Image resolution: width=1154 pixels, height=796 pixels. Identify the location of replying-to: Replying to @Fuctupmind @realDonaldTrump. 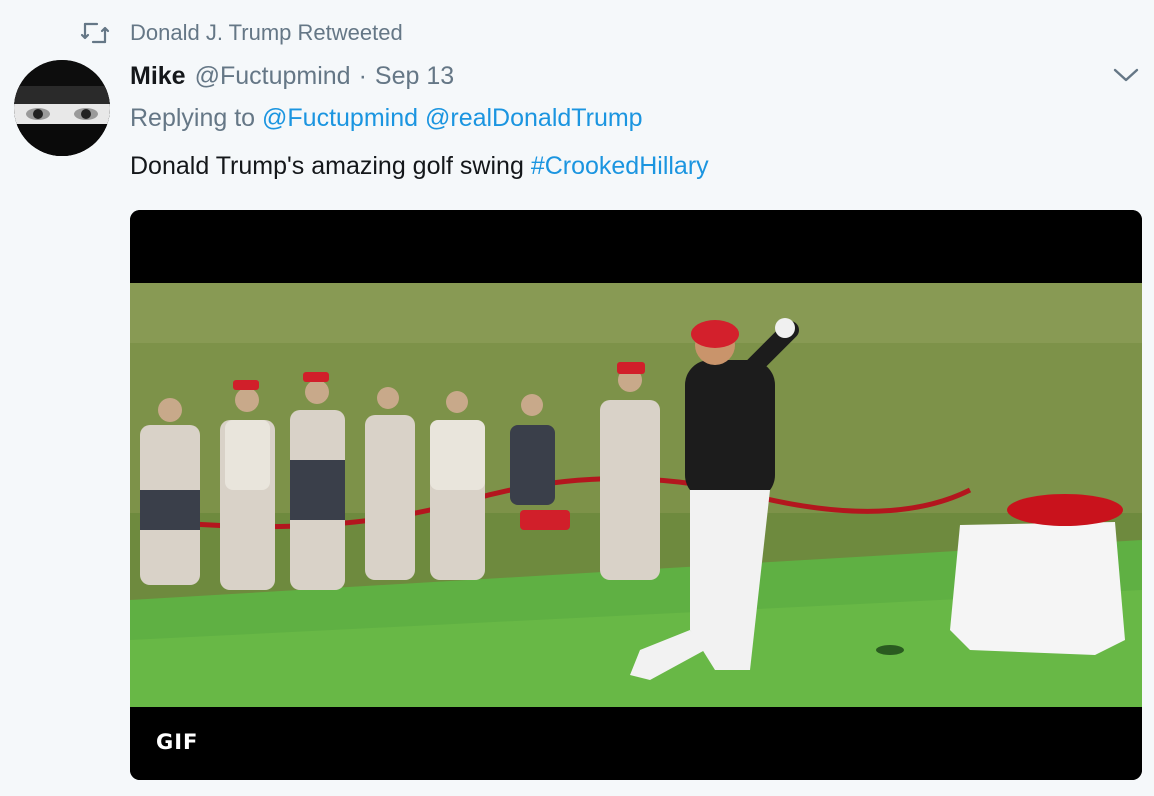
(386, 118).